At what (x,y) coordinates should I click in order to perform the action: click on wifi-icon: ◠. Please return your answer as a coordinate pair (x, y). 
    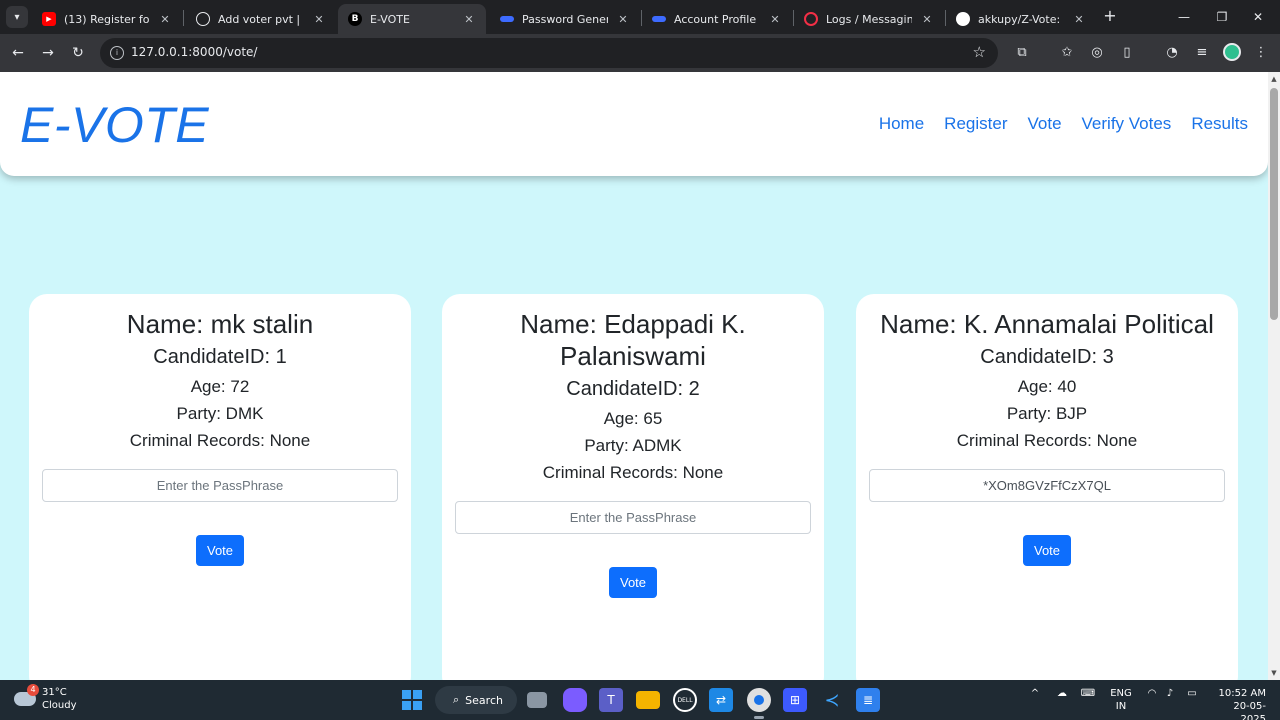
    Looking at the image, I should click on (1152, 693).